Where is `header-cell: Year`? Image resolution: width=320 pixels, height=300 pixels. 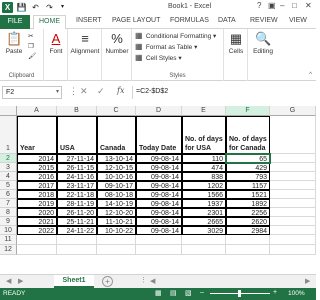
header-cell: Year is located at coordinates (37, 135).